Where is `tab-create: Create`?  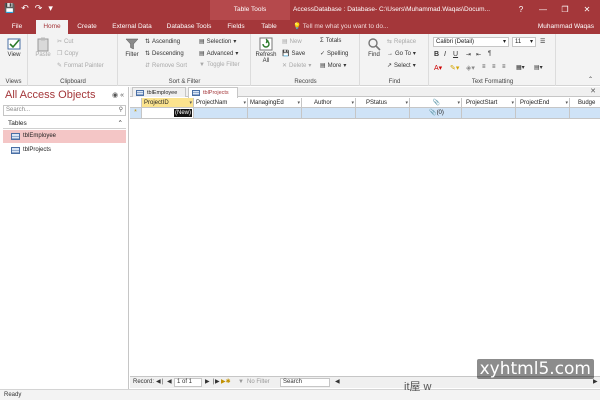 tab-create: Create is located at coordinates (87, 27).